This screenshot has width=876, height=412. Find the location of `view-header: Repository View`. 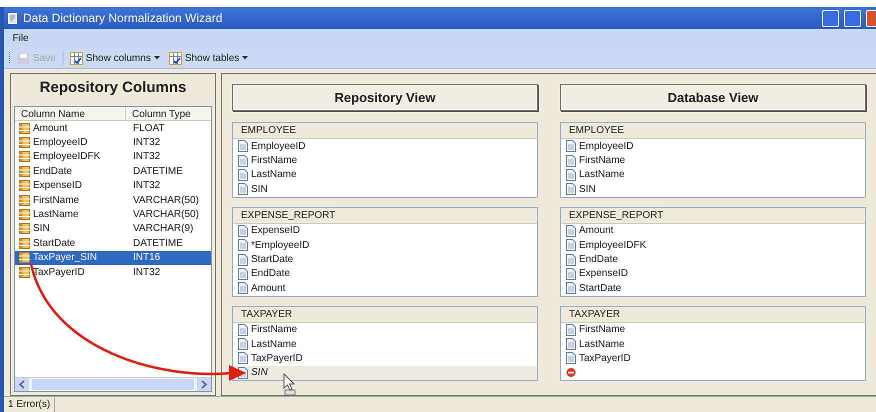

view-header: Repository View is located at coordinates (385, 97).